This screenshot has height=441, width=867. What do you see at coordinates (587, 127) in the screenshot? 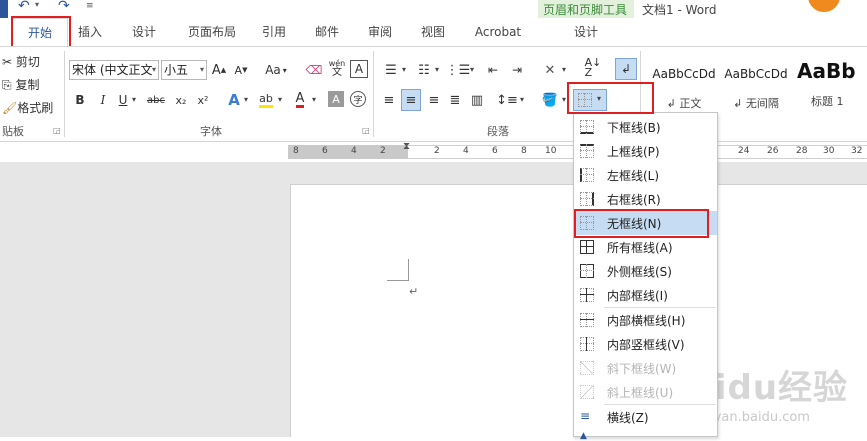
I see `bottom-border-icon` at bounding box center [587, 127].